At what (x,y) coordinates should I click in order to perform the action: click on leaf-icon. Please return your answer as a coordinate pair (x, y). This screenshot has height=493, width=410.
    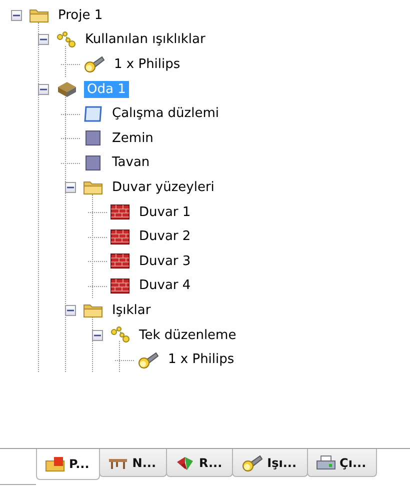
    Looking at the image, I should click on (185, 462).